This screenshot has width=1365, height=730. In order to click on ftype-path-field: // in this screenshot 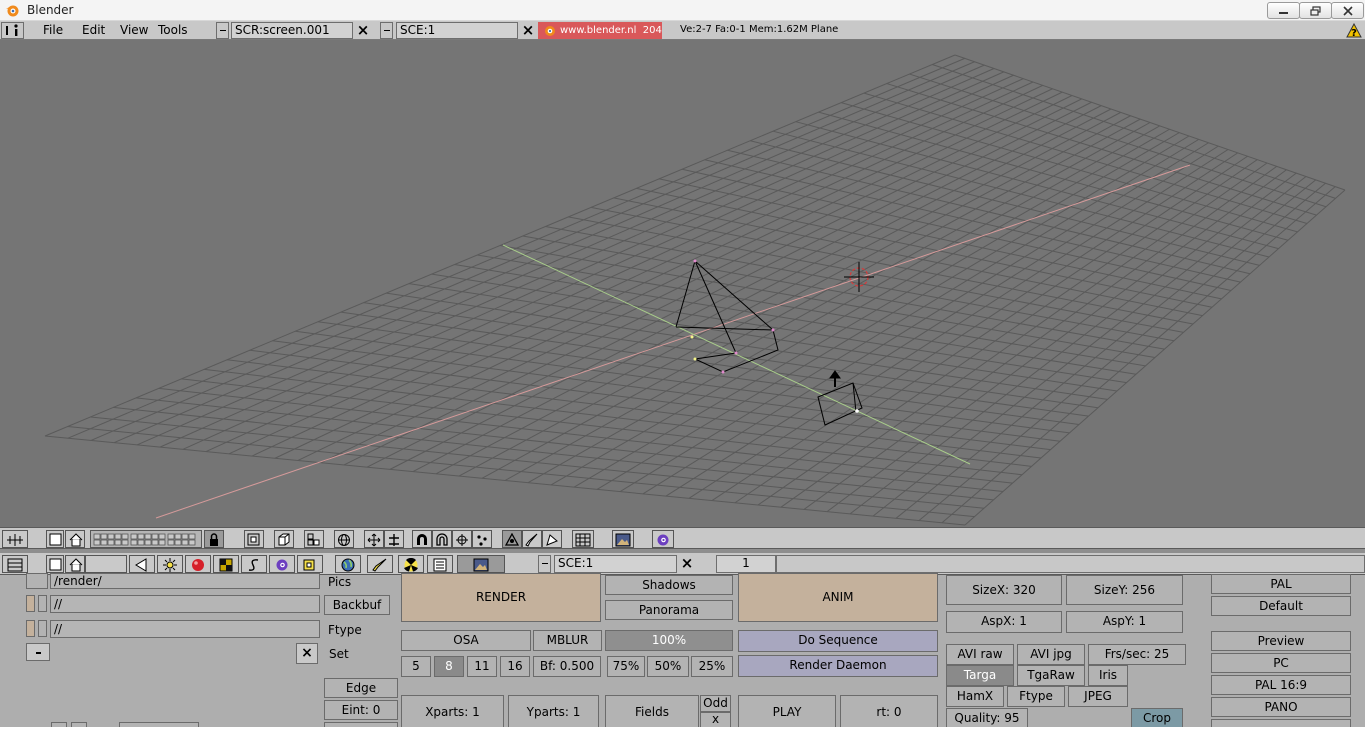, I will do `click(185, 629)`.